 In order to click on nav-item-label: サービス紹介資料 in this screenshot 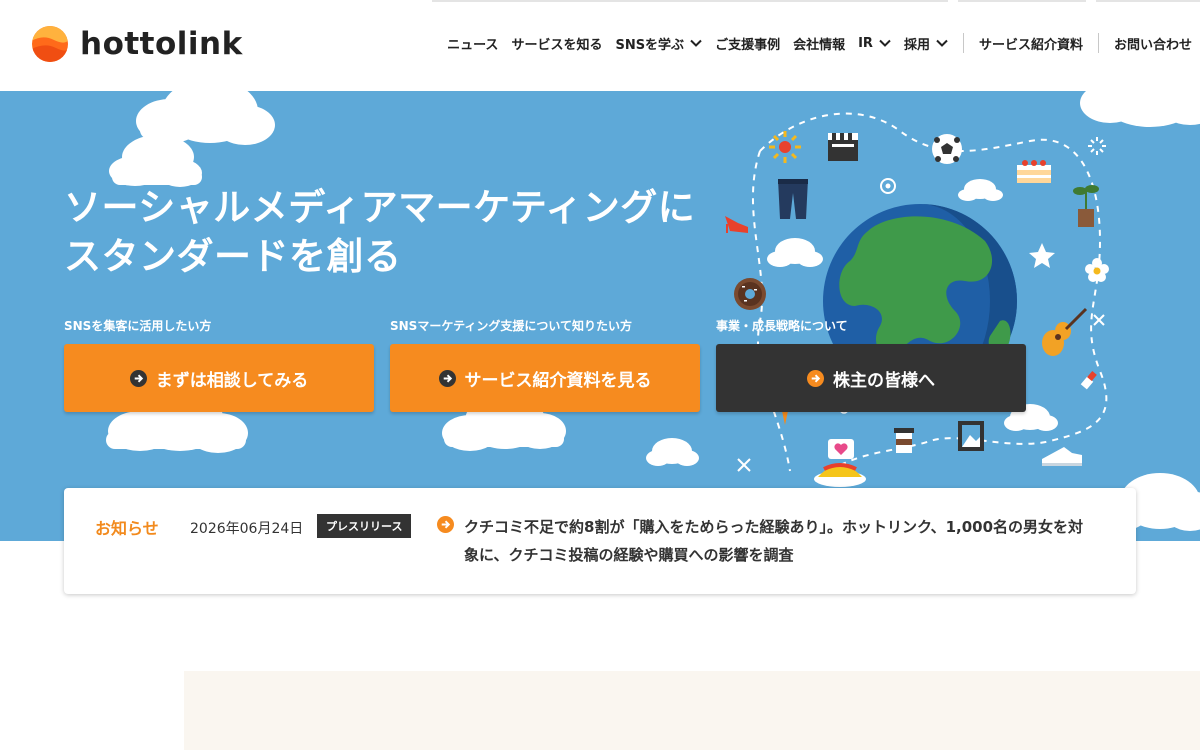, I will do `click(1030, 45)`.